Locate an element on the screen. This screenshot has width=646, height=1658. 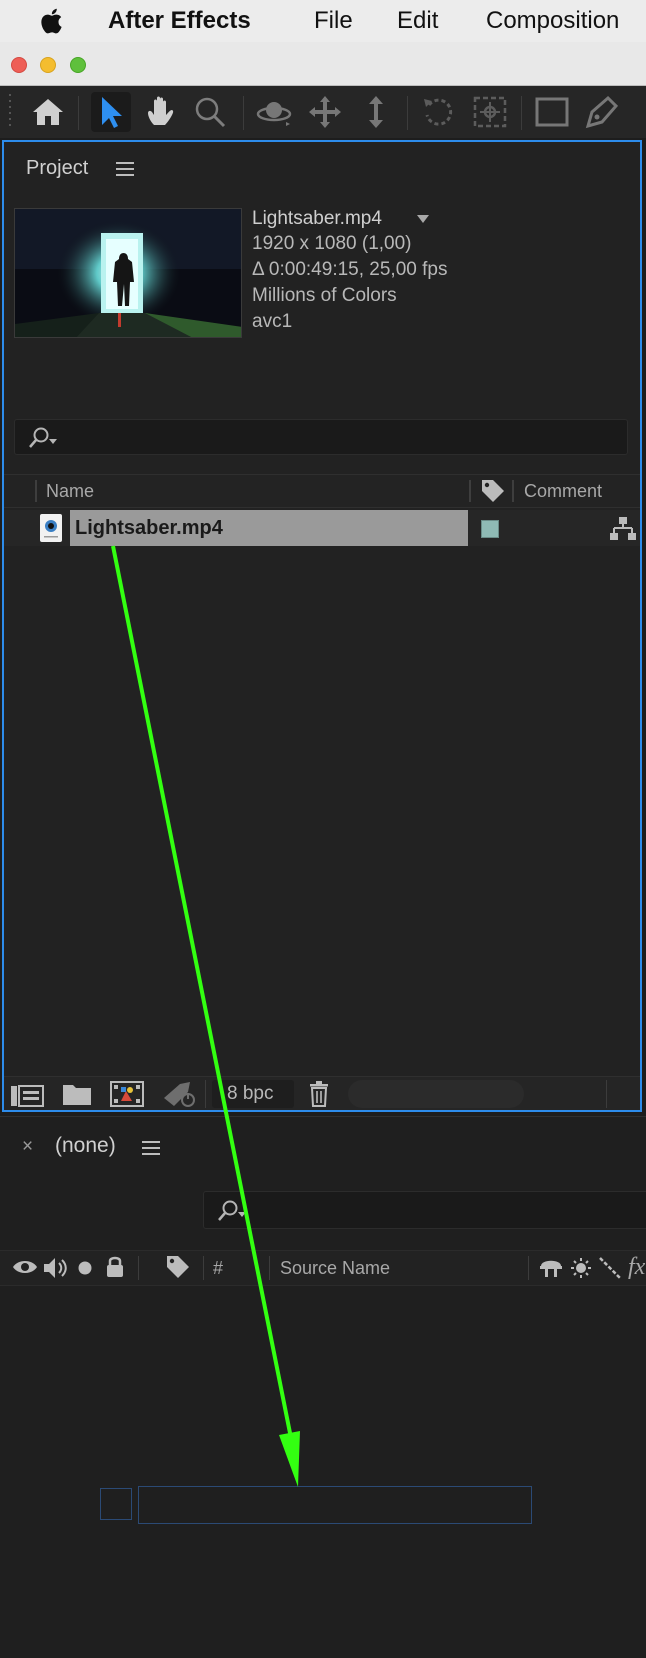
dolly-camera-icon is located at coordinates (376, 112).